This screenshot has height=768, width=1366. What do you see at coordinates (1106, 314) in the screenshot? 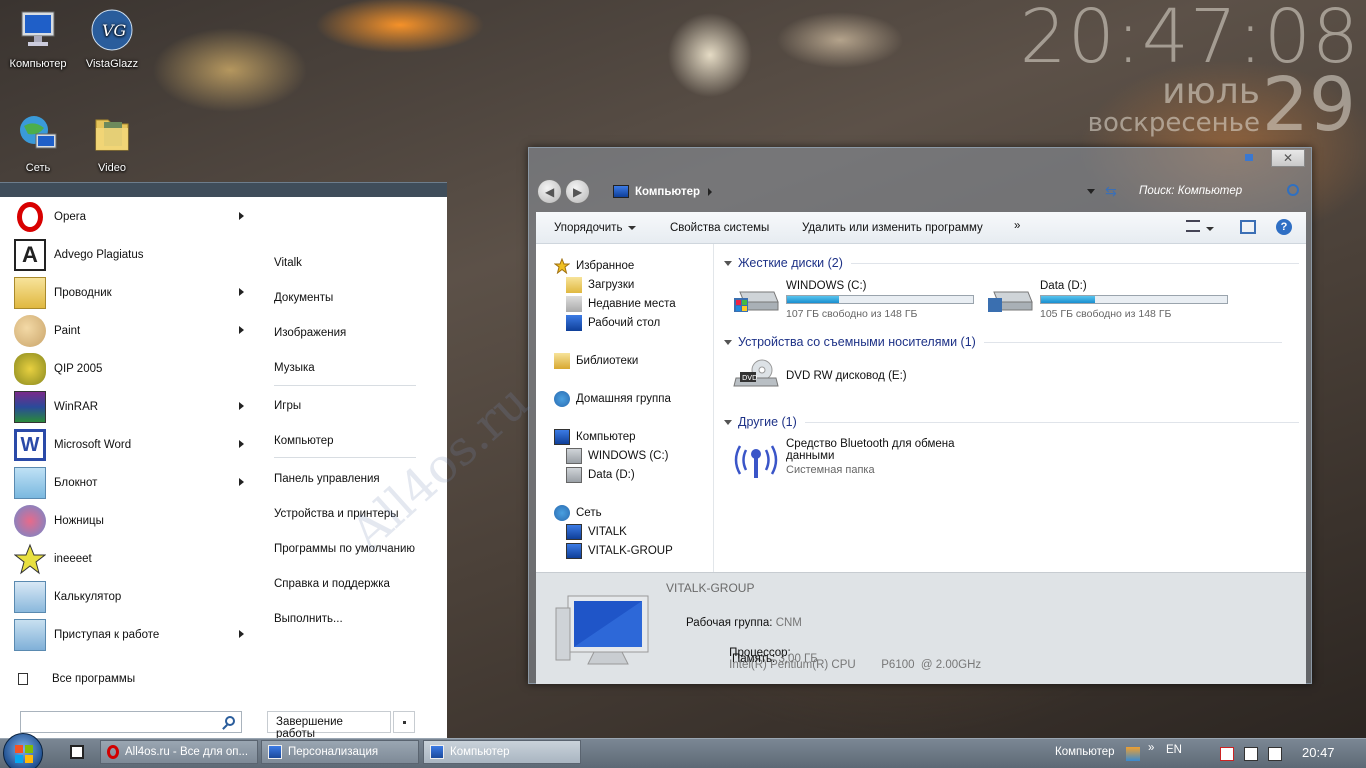
I see `drive-free-space: 105 ГБ свободно из 148 ГБ` at bounding box center [1106, 314].